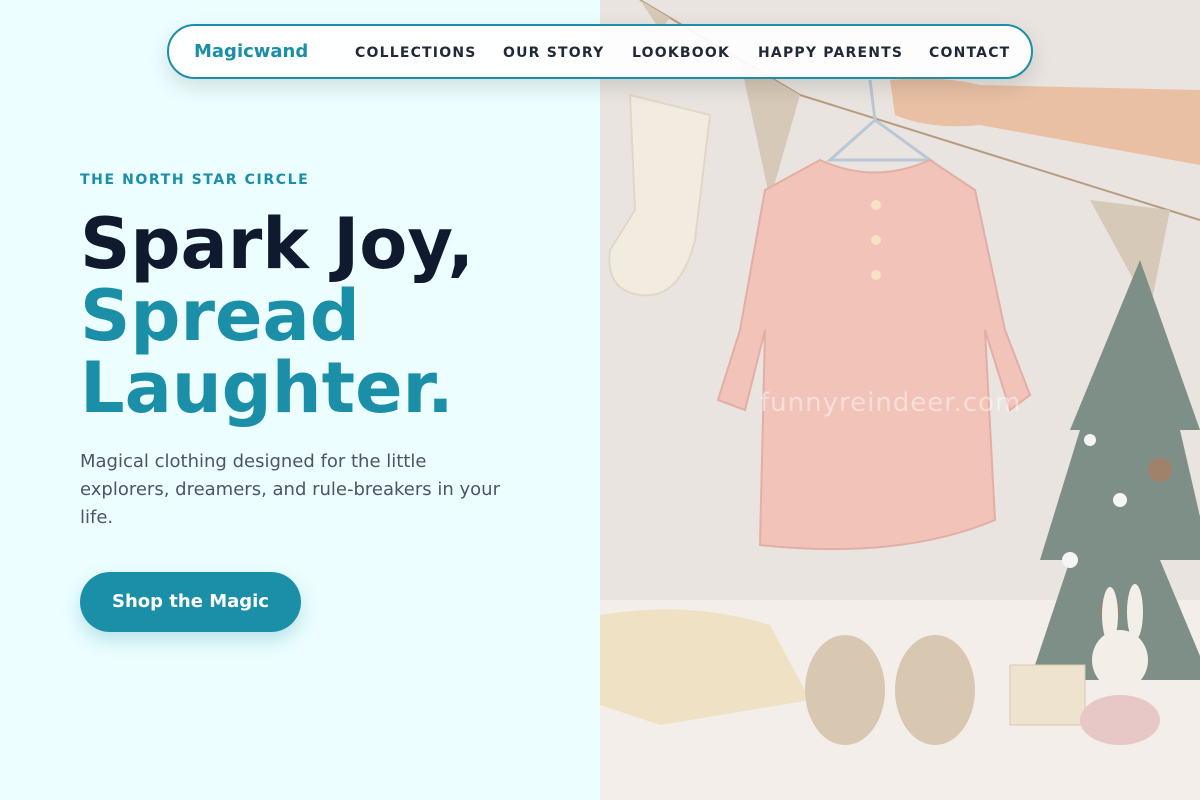 The height and width of the screenshot is (800, 1200). I want to click on hero-headline-line-1: Spark Joy,, so click(277, 244).